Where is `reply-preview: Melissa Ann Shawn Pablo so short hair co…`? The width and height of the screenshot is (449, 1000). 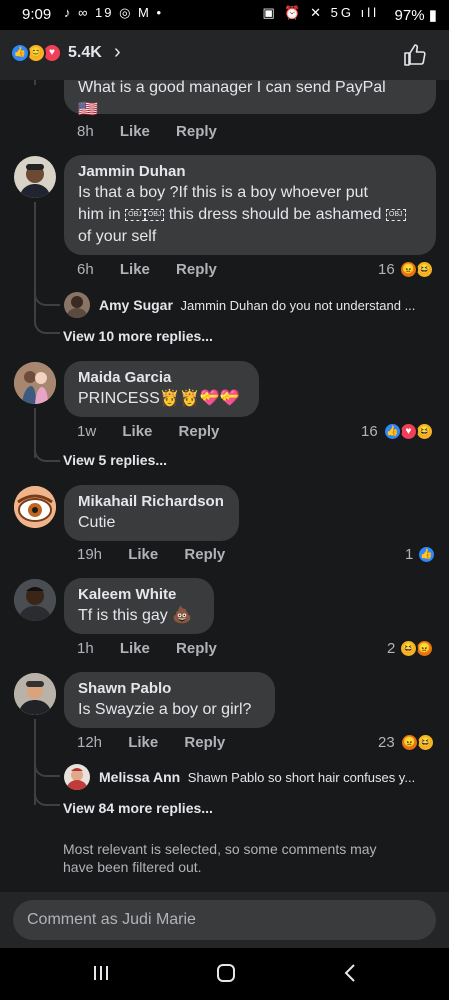 reply-preview: Melissa Ann Shawn Pablo so short hair co… is located at coordinates (257, 777).